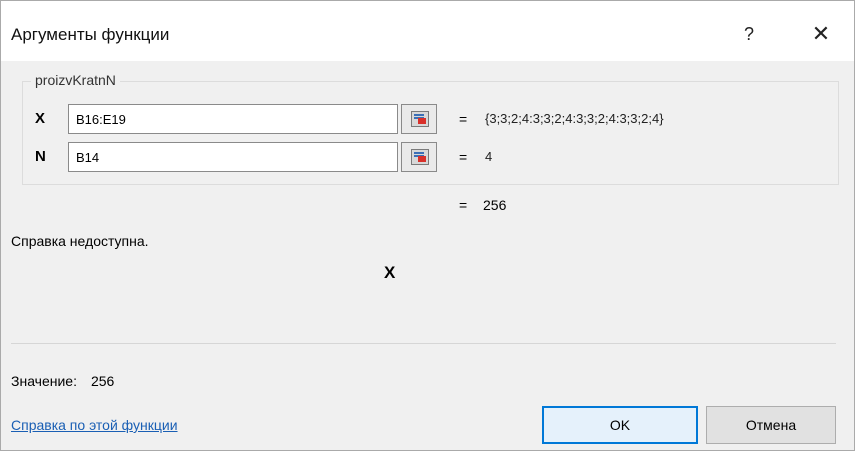  Describe the element at coordinates (390, 272) in the screenshot. I see `argument-description-name: X` at that location.